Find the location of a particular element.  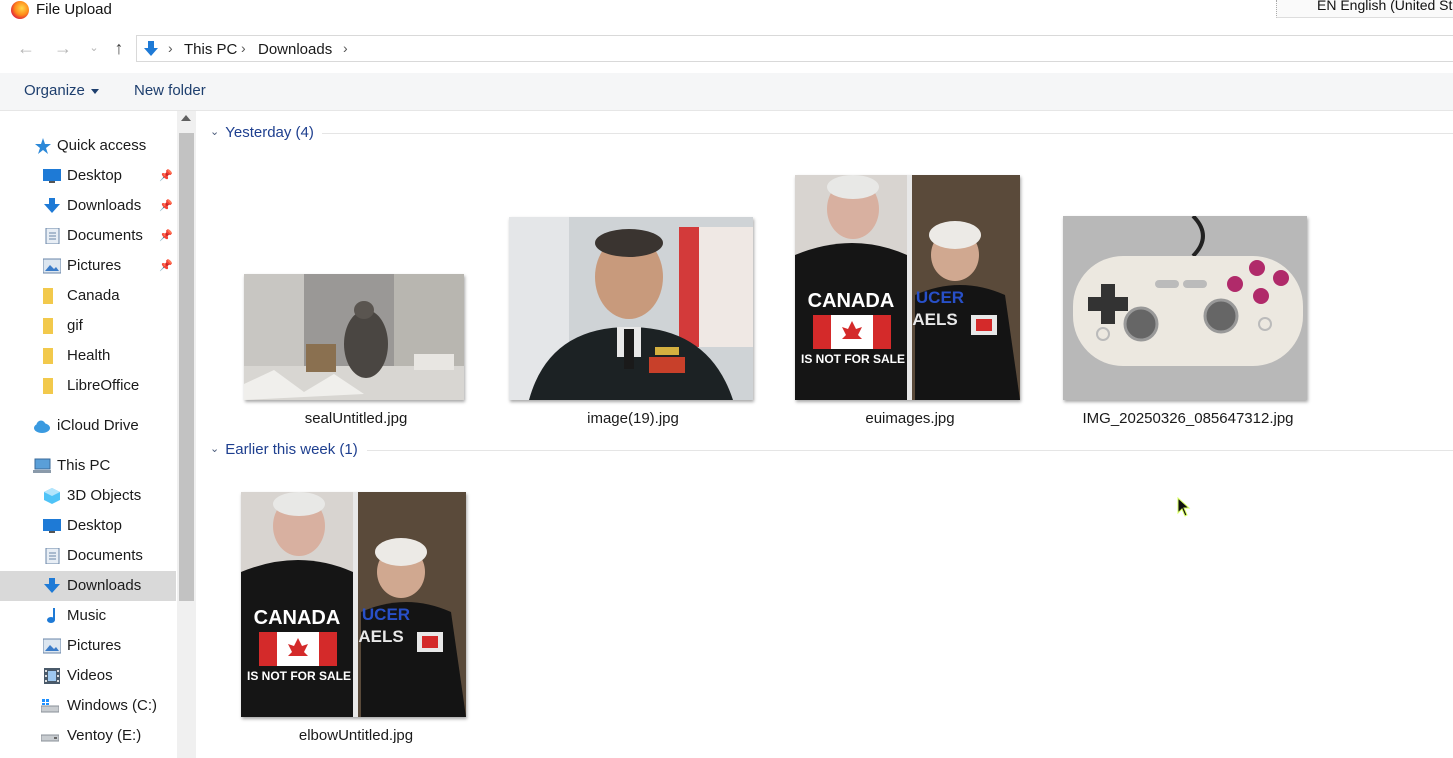

documents-icon is located at coordinates (52, 236).